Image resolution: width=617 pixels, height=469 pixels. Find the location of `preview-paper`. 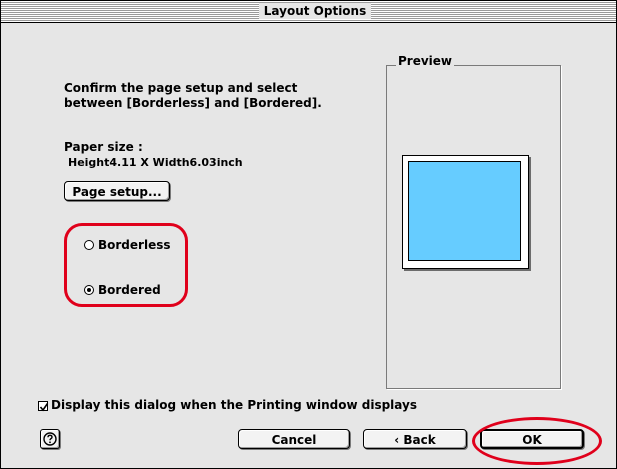

preview-paper is located at coordinates (465, 212).